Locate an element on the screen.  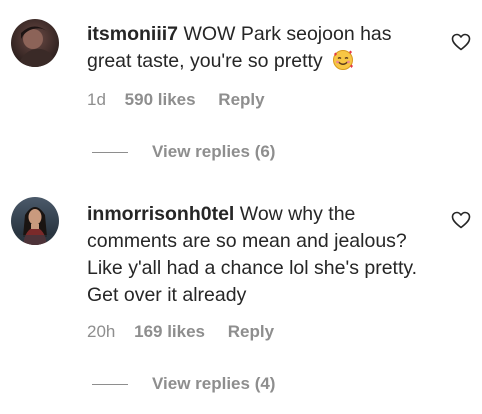
comment-username: inmorrisonh0tel is located at coordinates (160, 214).